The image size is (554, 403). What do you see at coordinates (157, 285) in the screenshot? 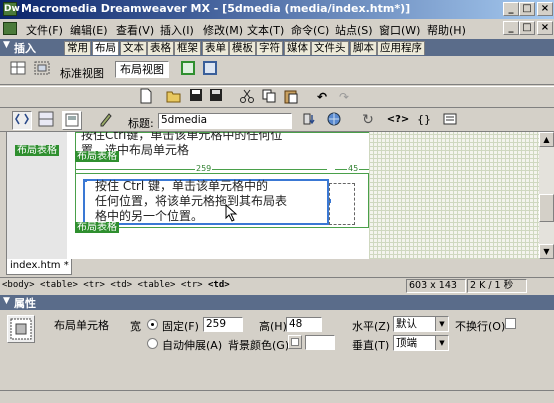
I see `tag-table-inner: <table>` at bounding box center [157, 285].